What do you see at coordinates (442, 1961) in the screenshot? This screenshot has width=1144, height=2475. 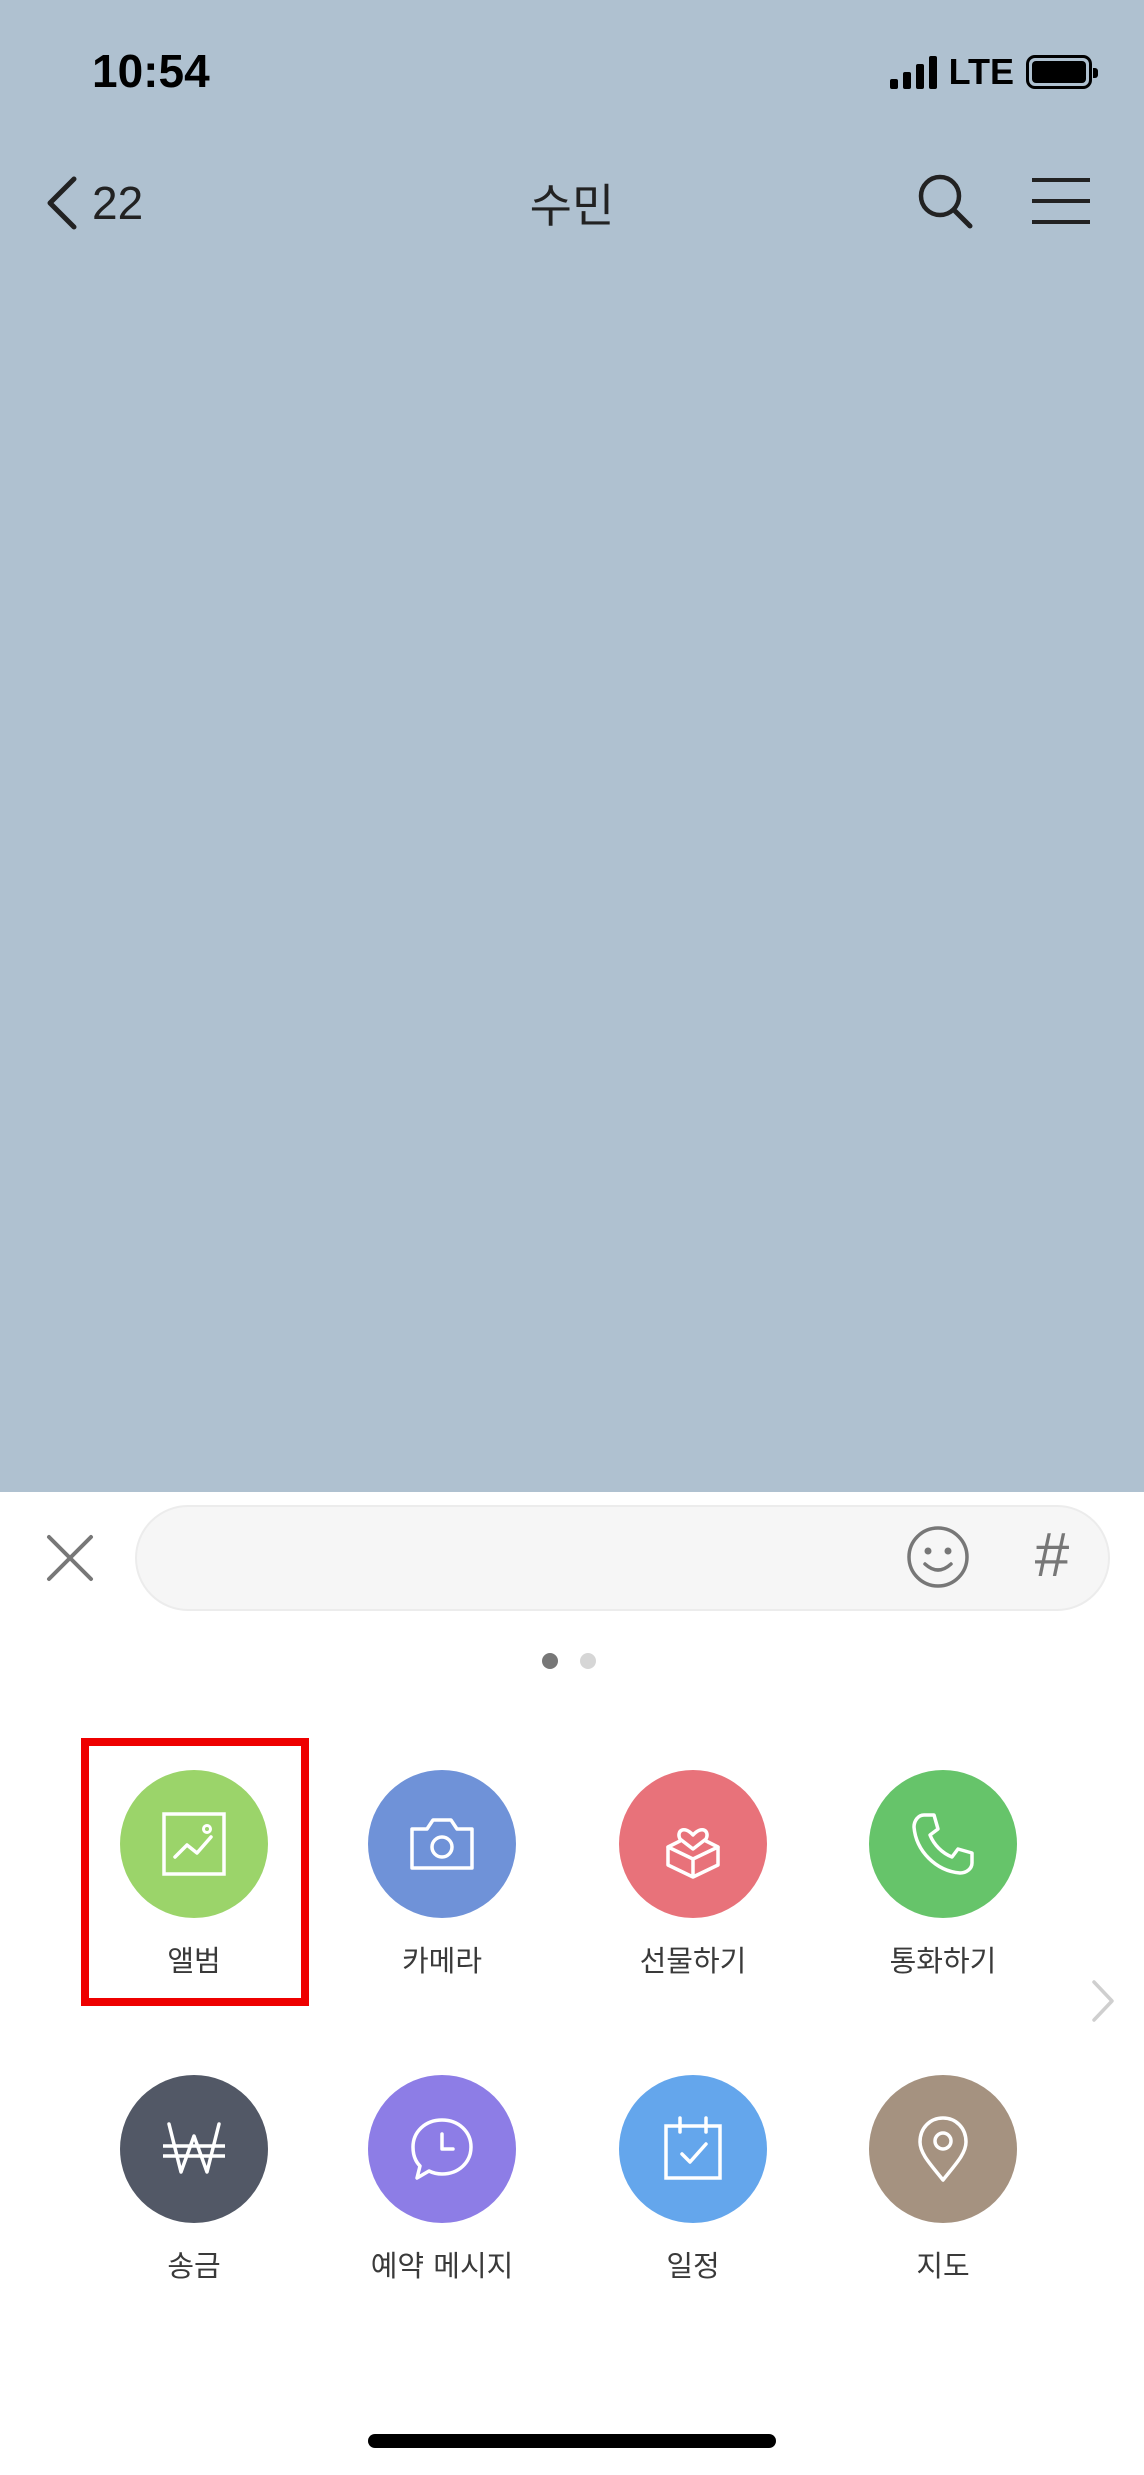 I see `app-label: 카메라` at bounding box center [442, 1961].